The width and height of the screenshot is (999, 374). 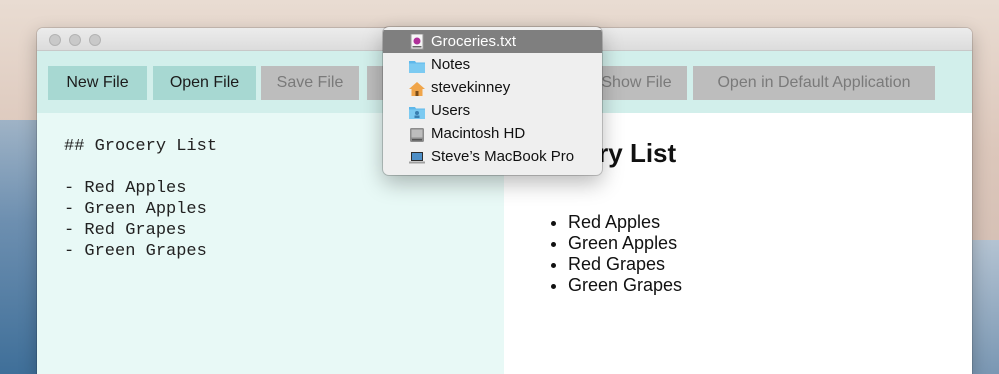 What do you see at coordinates (474, 41) in the screenshot?
I see `menu-item-label: Groceries.txt` at bounding box center [474, 41].